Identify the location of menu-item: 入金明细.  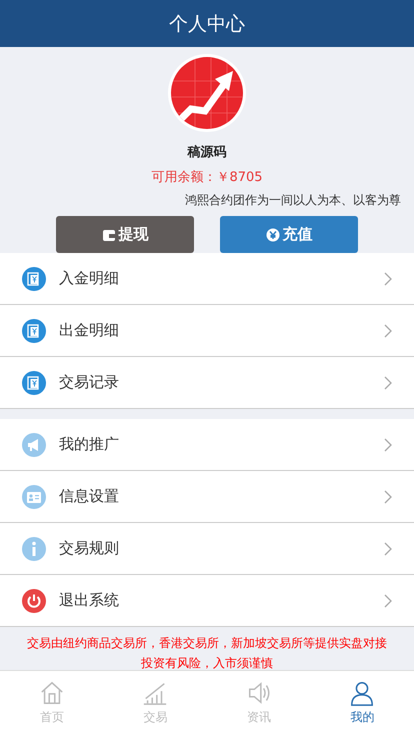
(207, 279).